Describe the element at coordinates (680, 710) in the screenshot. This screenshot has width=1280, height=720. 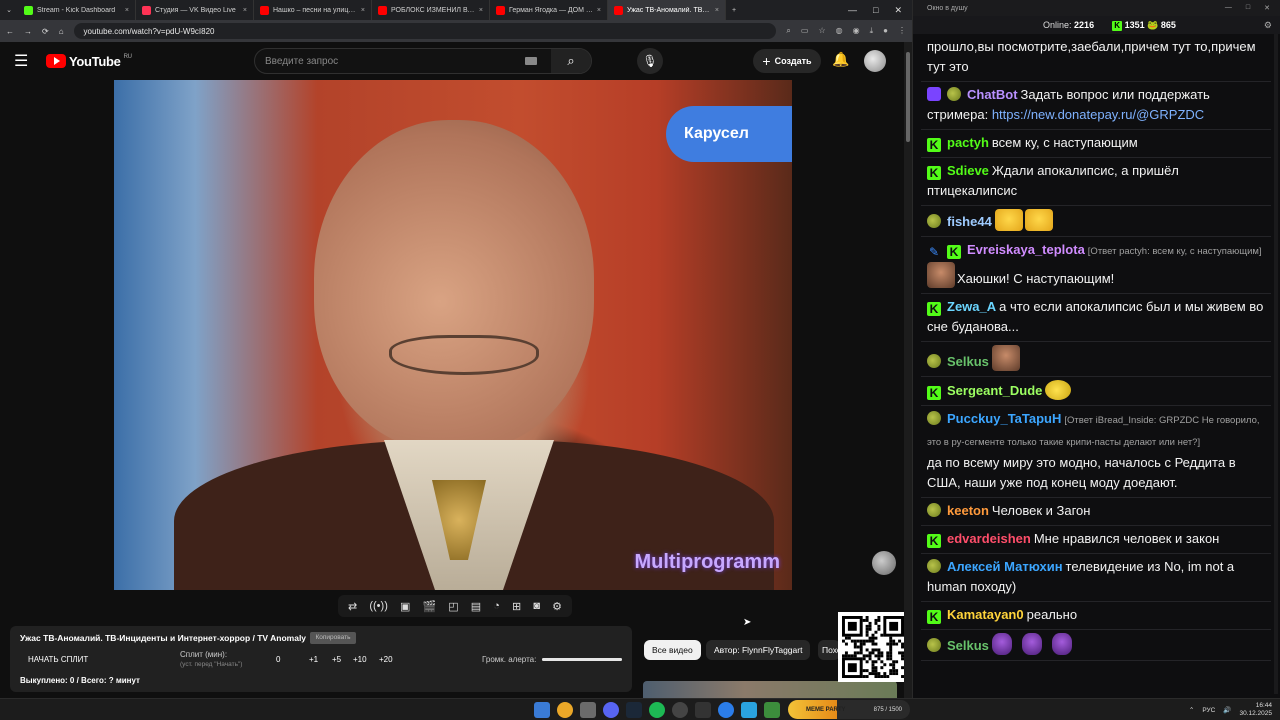
I see `obs-icon` at that location.